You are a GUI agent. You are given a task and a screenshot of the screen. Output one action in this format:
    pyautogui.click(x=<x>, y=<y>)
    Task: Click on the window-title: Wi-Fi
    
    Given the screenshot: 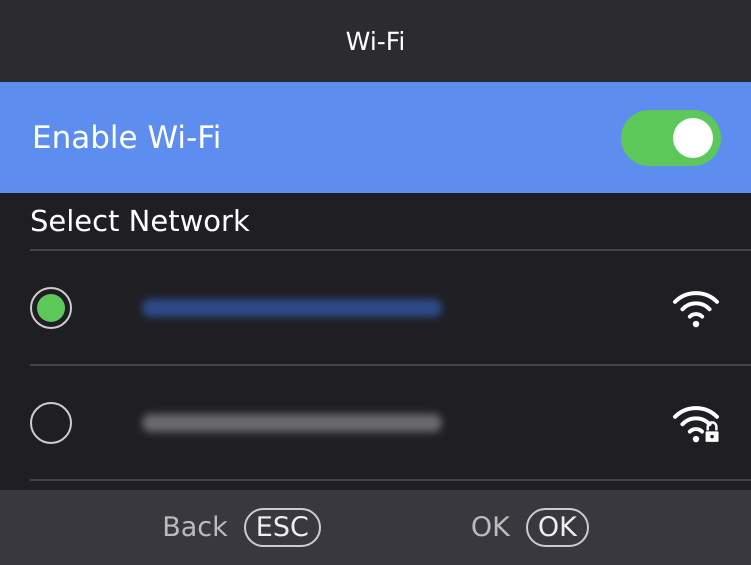 What is the action you would take?
    pyautogui.click(x=376, y=41)
    